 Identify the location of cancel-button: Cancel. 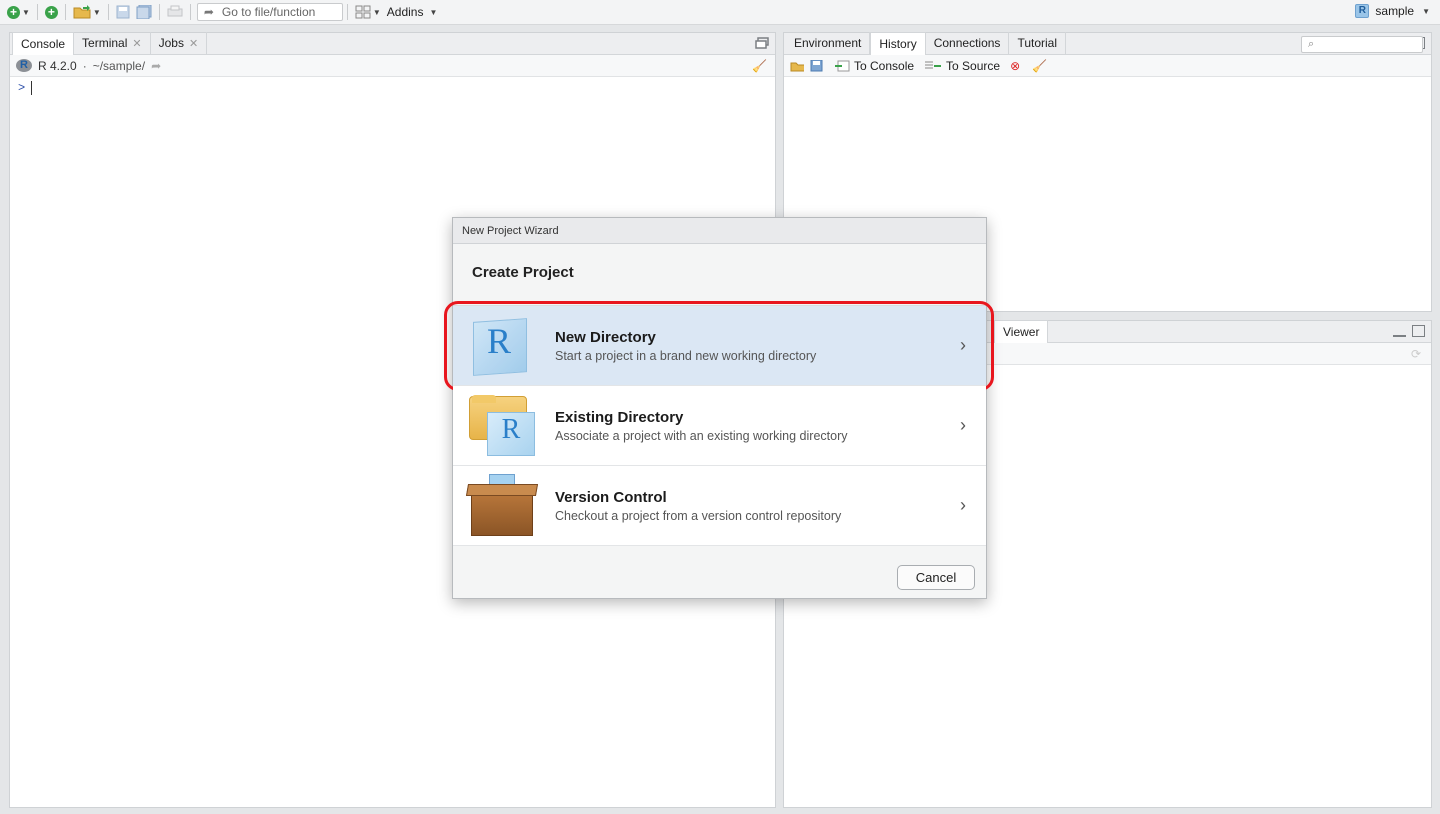
(936, 577).